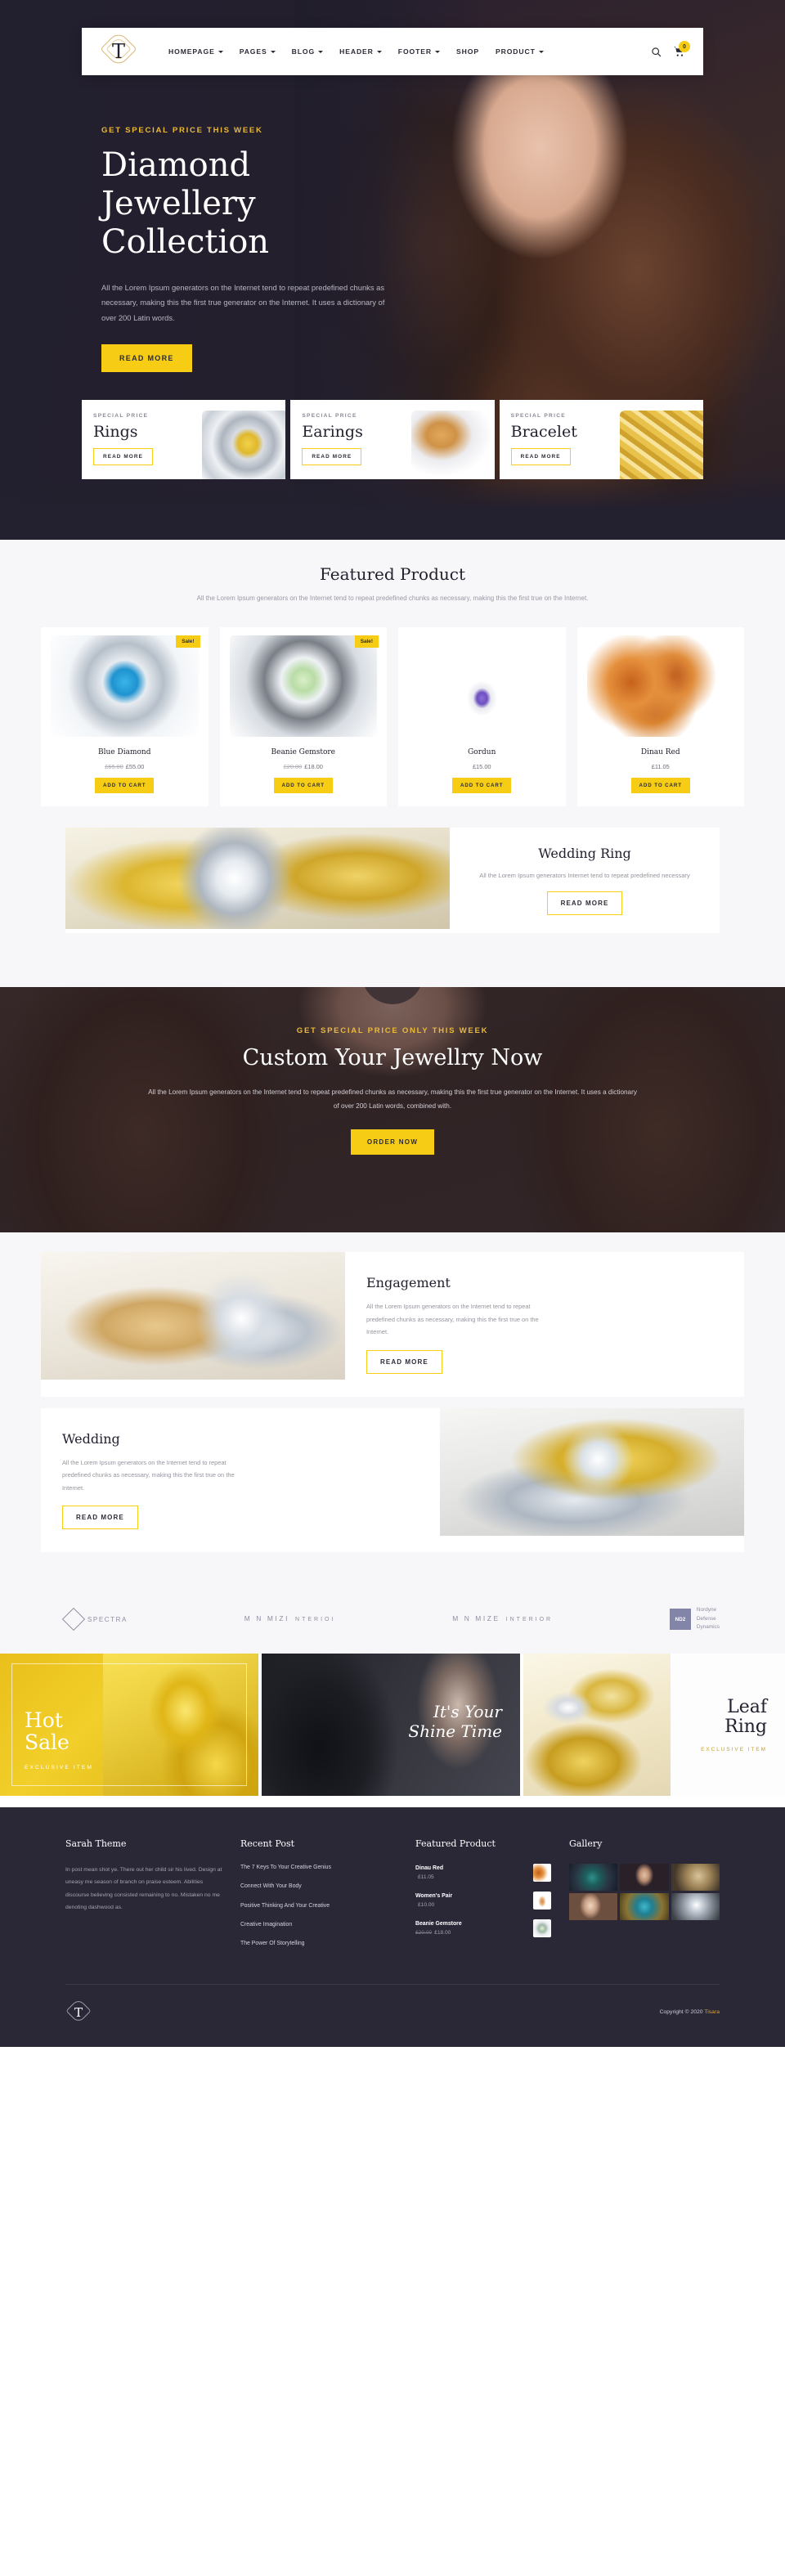  I want to click on hero-read-more-button: READ MORE, so click(146, 358).